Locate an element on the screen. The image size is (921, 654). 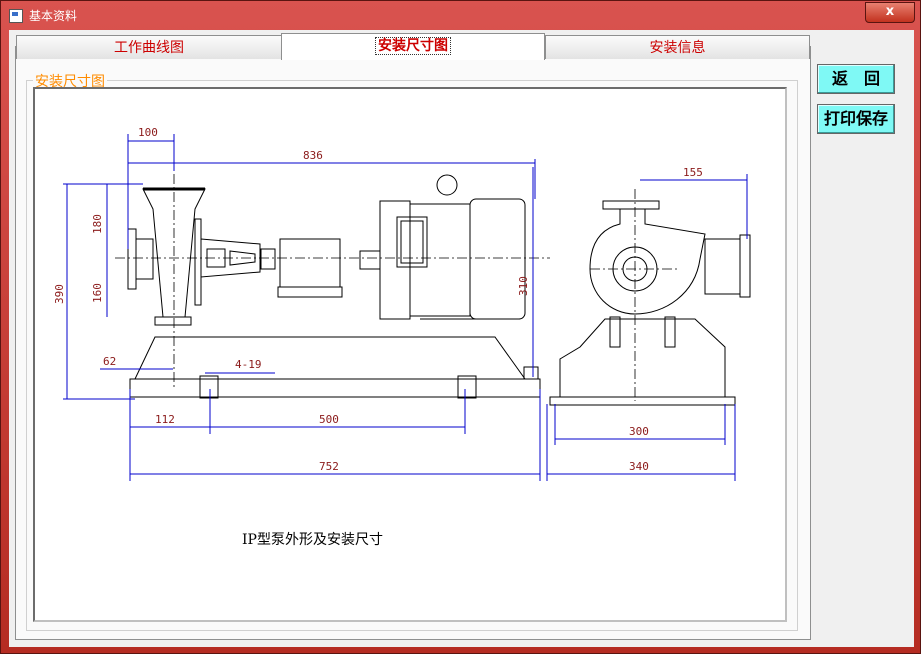
pump-foot is located at coordinates (173, 321).